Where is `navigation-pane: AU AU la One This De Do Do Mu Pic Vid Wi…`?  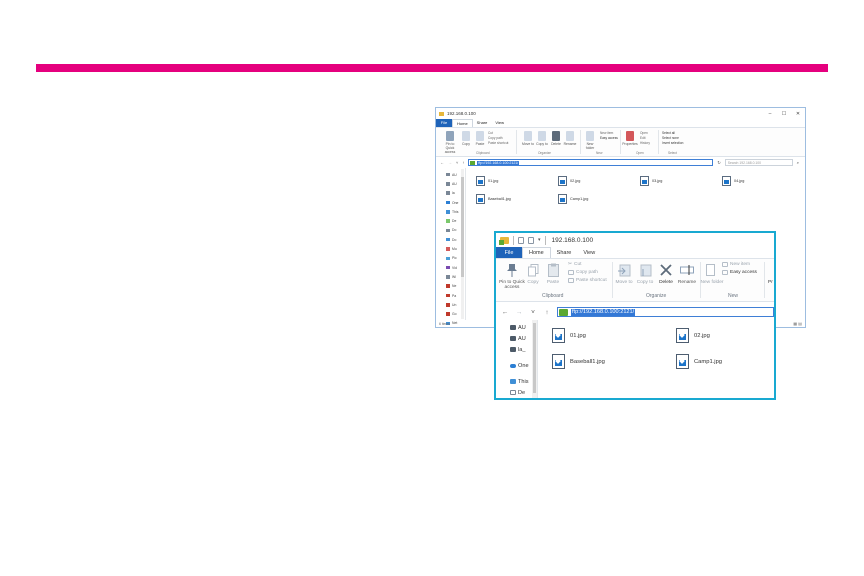 navigation-pane: AU AU la One This De Do Do Mu Pic Vid Wi… is located at coordinates (451, 246).